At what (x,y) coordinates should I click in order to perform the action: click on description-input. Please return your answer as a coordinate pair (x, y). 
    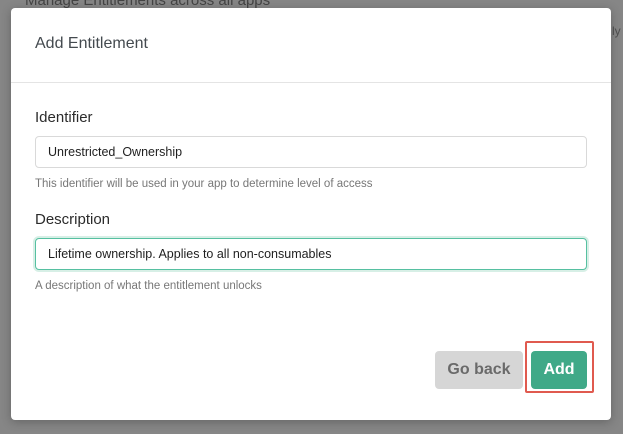
    Looking at the image, I should click on (311, 254).